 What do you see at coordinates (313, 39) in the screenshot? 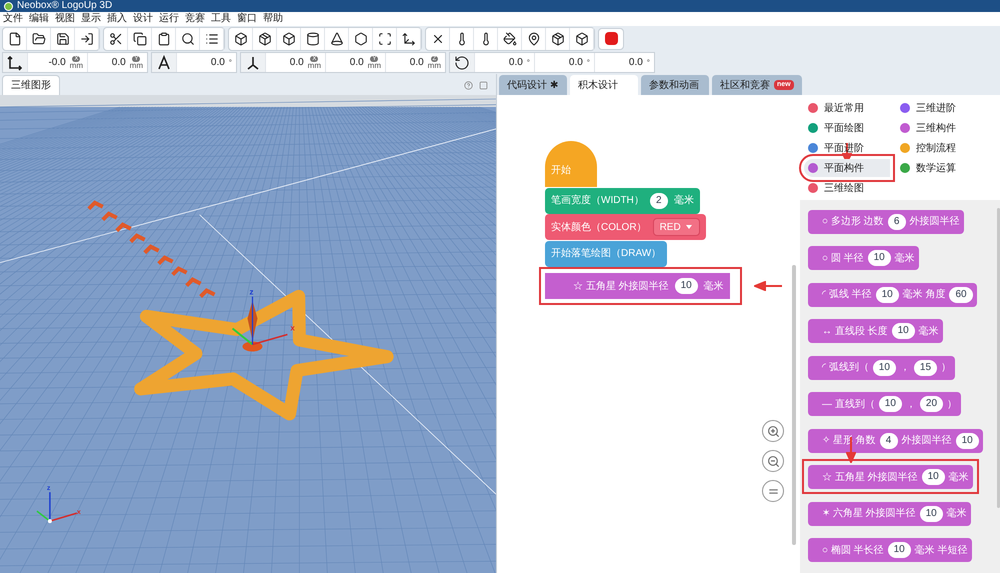
I see `cylinder-icon` at bounding box center [313, 39].